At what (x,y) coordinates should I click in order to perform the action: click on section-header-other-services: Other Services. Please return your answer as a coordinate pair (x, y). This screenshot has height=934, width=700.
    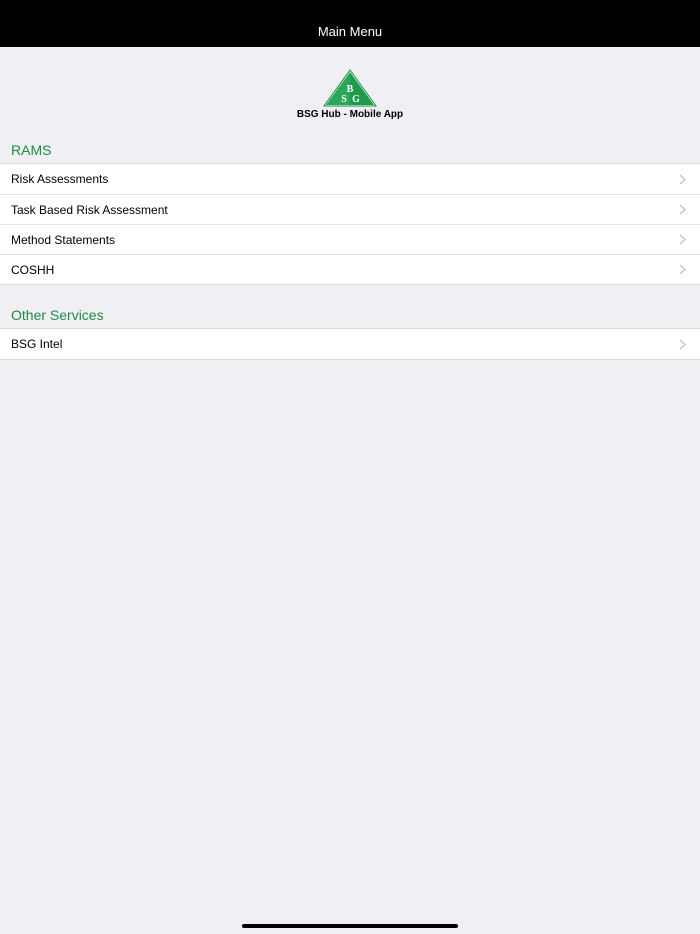
    Looking at the image, I should click on (57, 315).